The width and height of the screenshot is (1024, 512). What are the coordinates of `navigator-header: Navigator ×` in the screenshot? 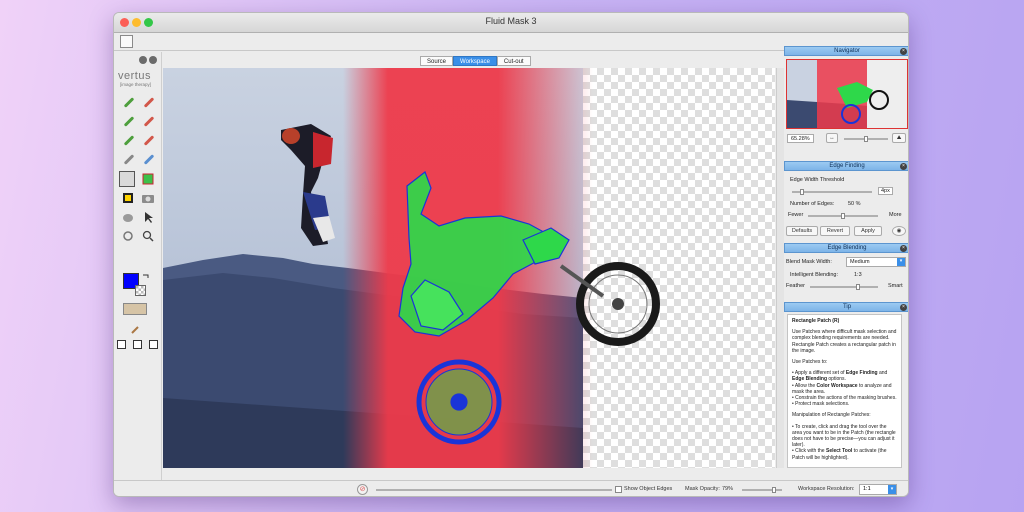 It's located at (846, 51).